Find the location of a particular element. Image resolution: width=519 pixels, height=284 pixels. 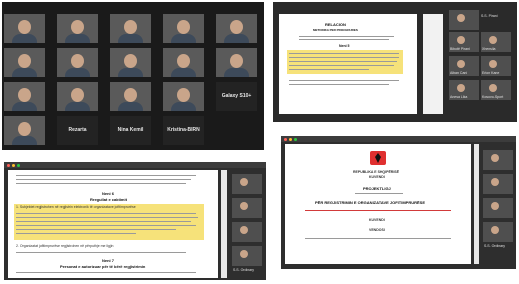

highlighted-text is located at coordinates (109, 222).